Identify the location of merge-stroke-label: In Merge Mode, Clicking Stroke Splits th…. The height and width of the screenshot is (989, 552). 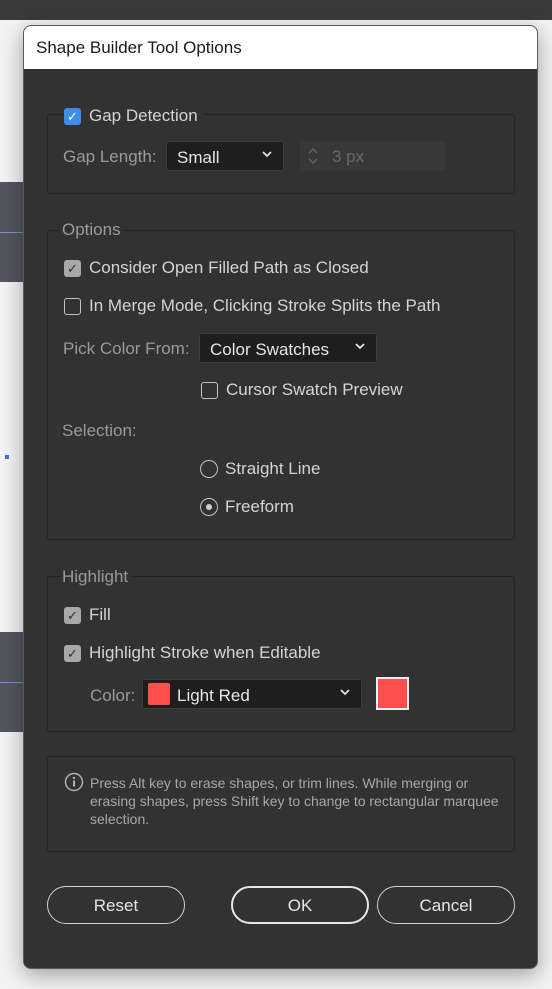
(265, 305).